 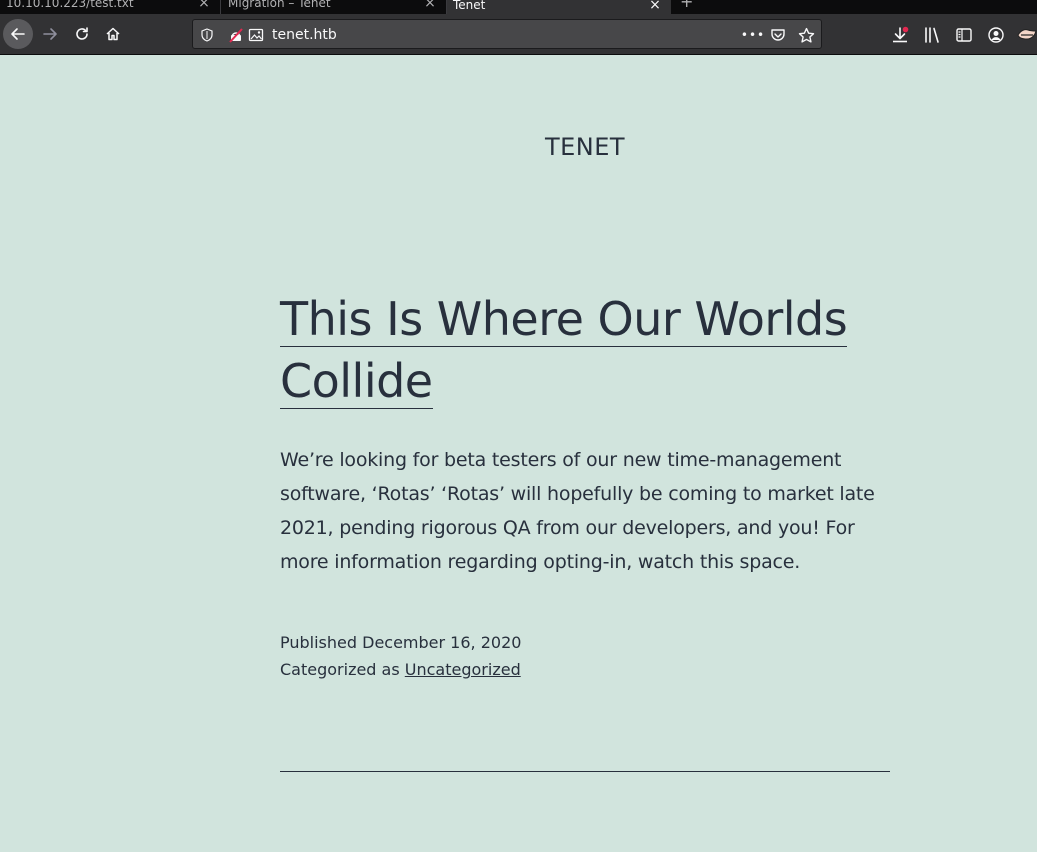 I want to click on tab-migration: Migration – Tenet ×, so click(x=334, y=7).